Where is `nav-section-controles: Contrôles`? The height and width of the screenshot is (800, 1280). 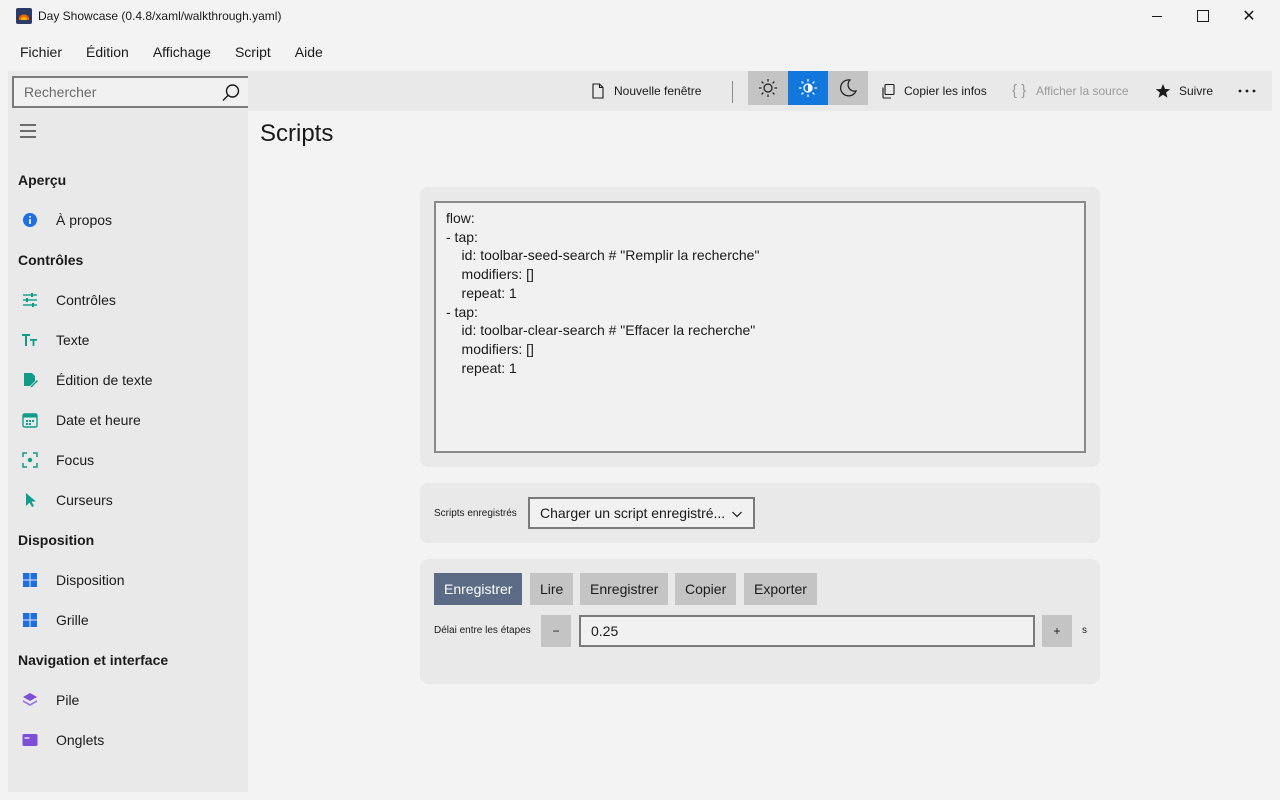
nav-section-controles: Contrôles is located at coordinates (51, 260).